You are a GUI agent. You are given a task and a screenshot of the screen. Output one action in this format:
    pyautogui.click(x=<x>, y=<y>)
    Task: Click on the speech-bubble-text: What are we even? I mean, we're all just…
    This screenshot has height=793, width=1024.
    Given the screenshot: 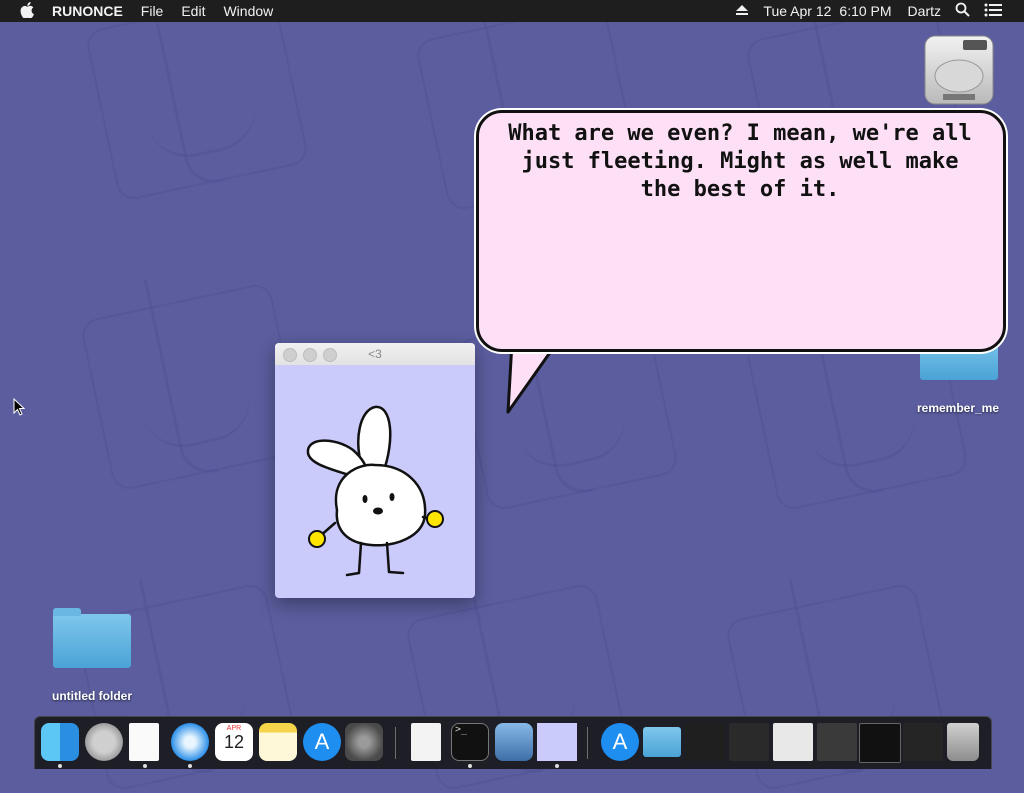 What is the action you would take?
    pyautogui.click(x=740, y=161)
    